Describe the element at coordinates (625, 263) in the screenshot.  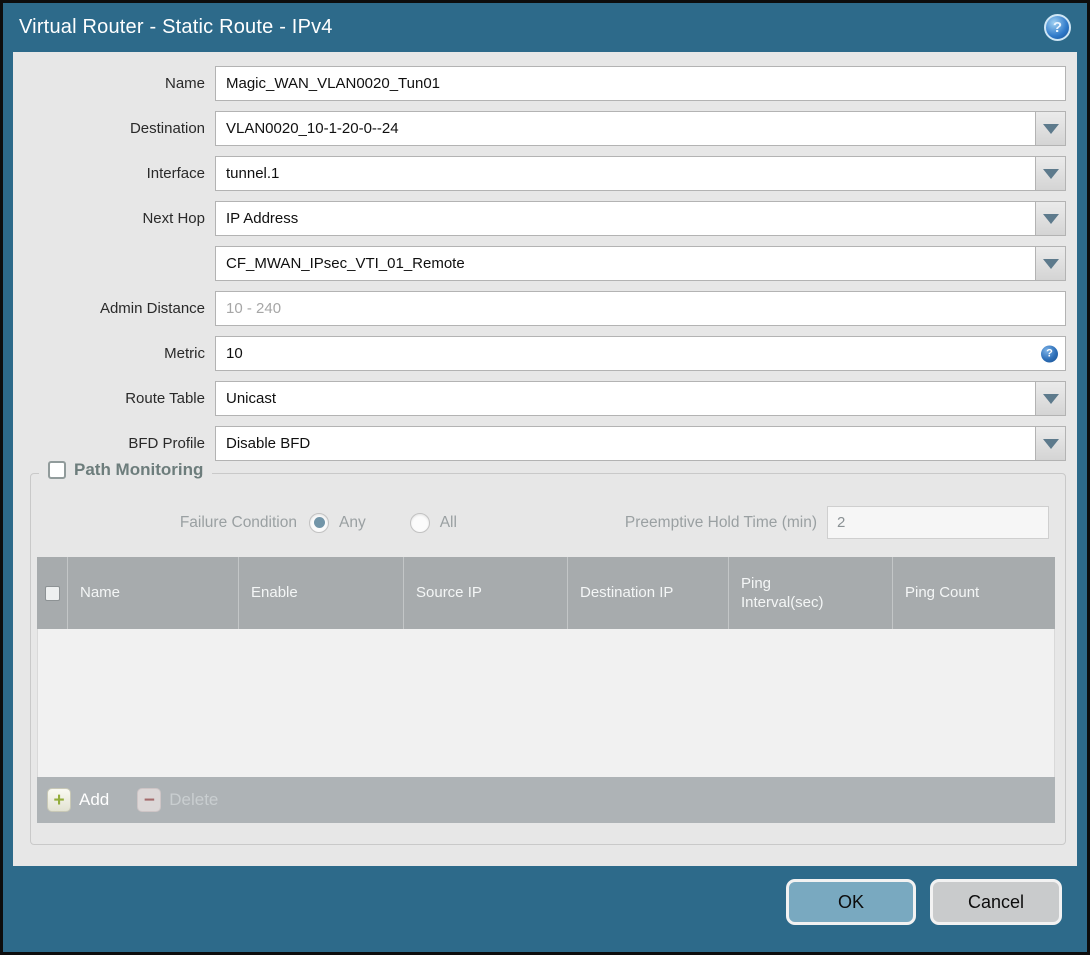
I see `next-hop-address-combobox` at that location.